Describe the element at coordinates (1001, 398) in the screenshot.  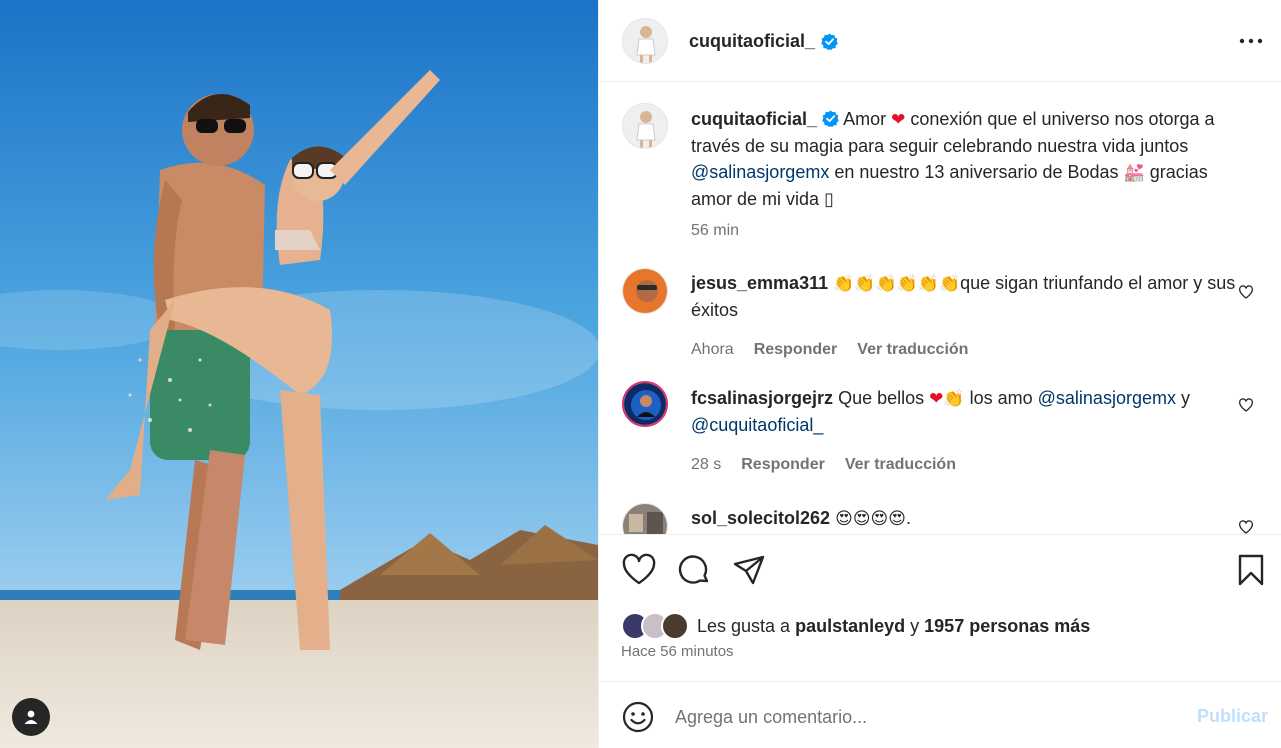
I see `comment-body-2: los amo` at that location.